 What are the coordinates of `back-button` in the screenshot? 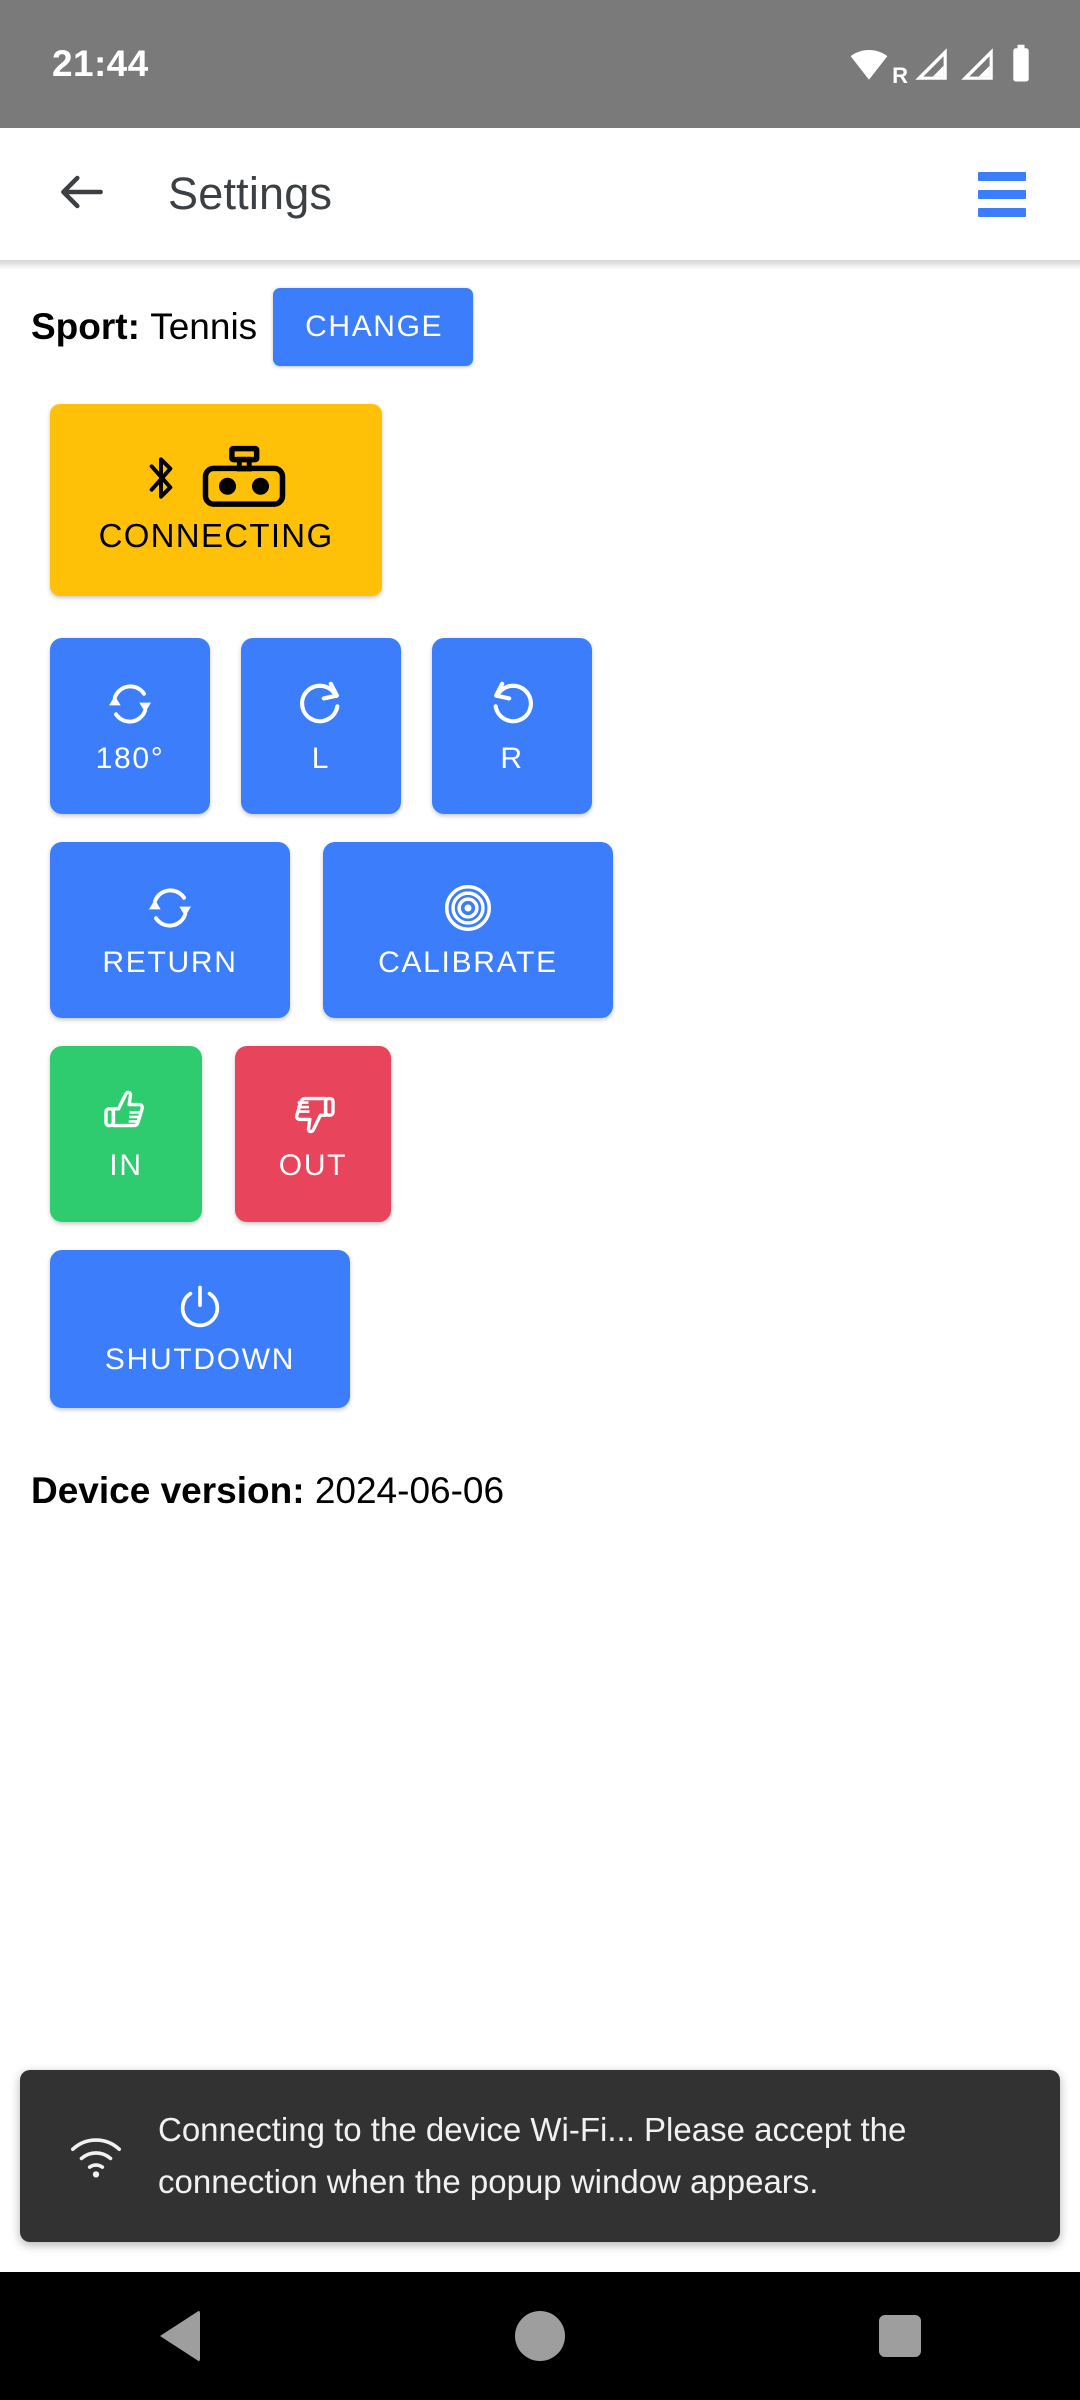 It's located at (82, 194).